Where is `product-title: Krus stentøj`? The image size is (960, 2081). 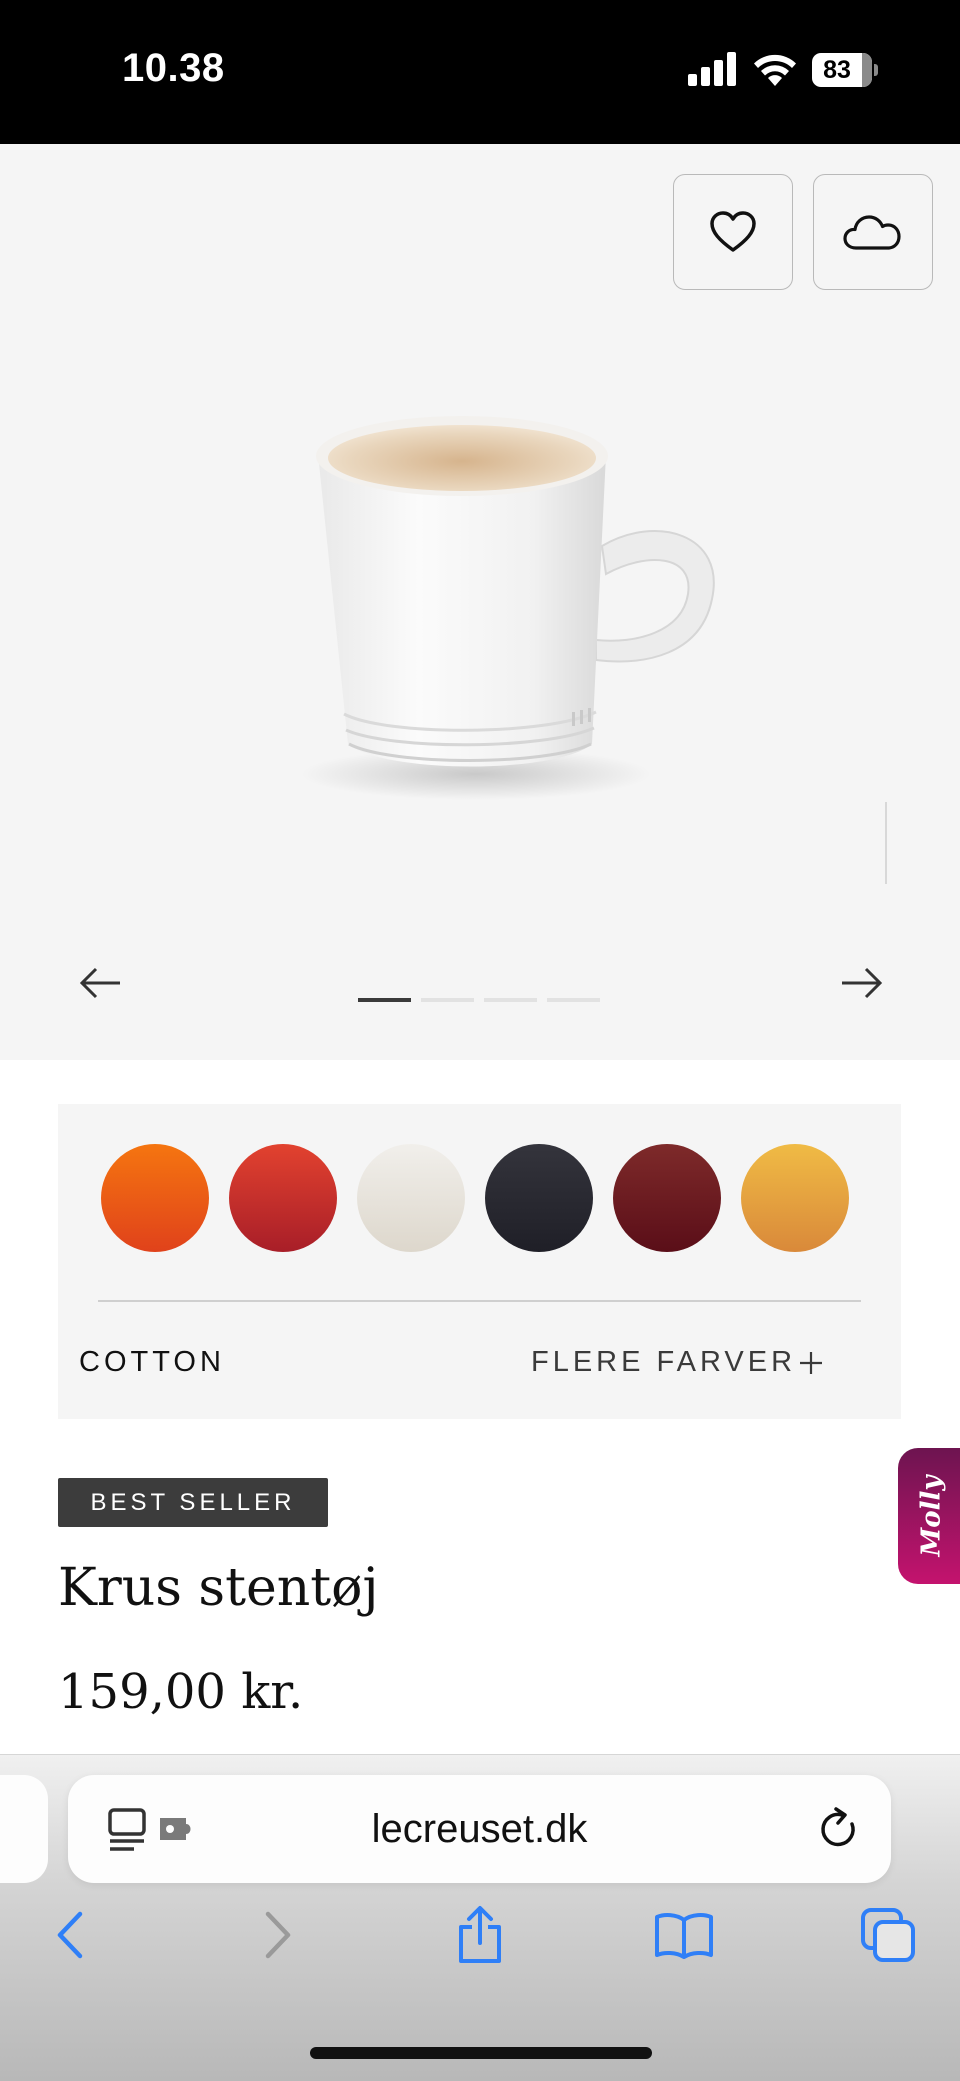 product-title: Krus stentøj is located at coordinates (218, 1588).